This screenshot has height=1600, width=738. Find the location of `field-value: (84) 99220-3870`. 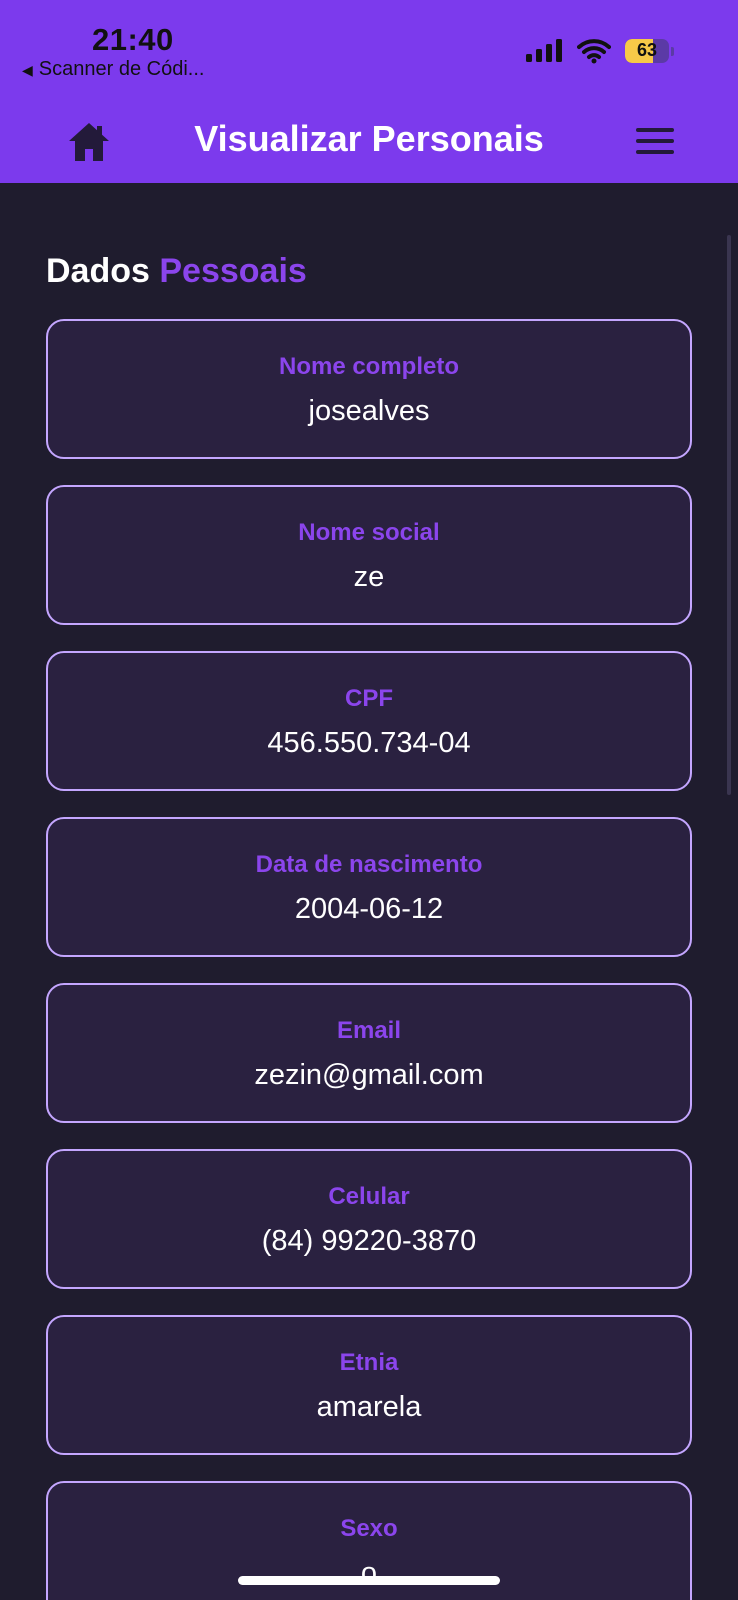

field-value: (84) 99220-3870 is located at coordinates (369, 1241).